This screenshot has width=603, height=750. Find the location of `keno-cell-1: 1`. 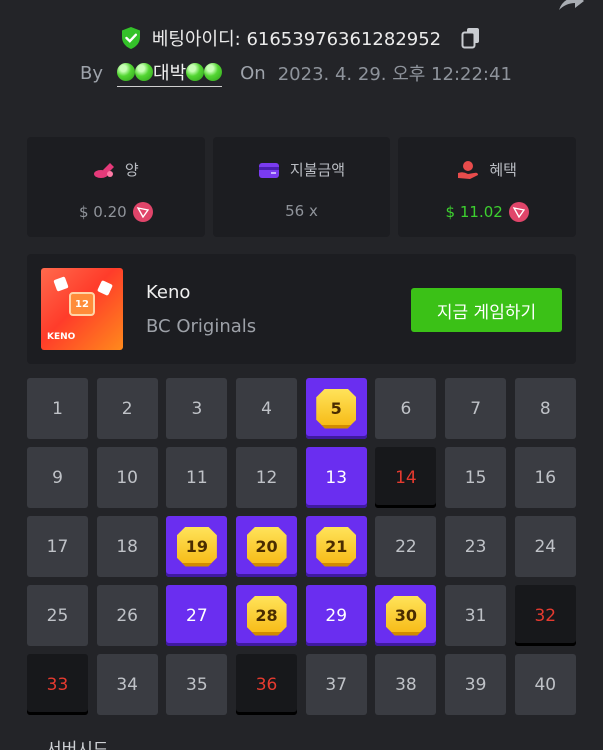

keno-cell-1: 1 is located at coordinates (57, 408).